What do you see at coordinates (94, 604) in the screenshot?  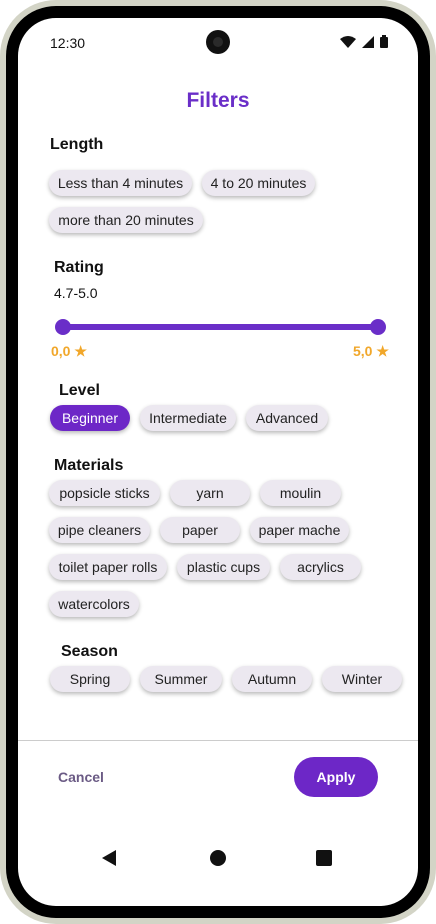 I see `chip-watercolors: watercolors` at bounding box center [94, 604].